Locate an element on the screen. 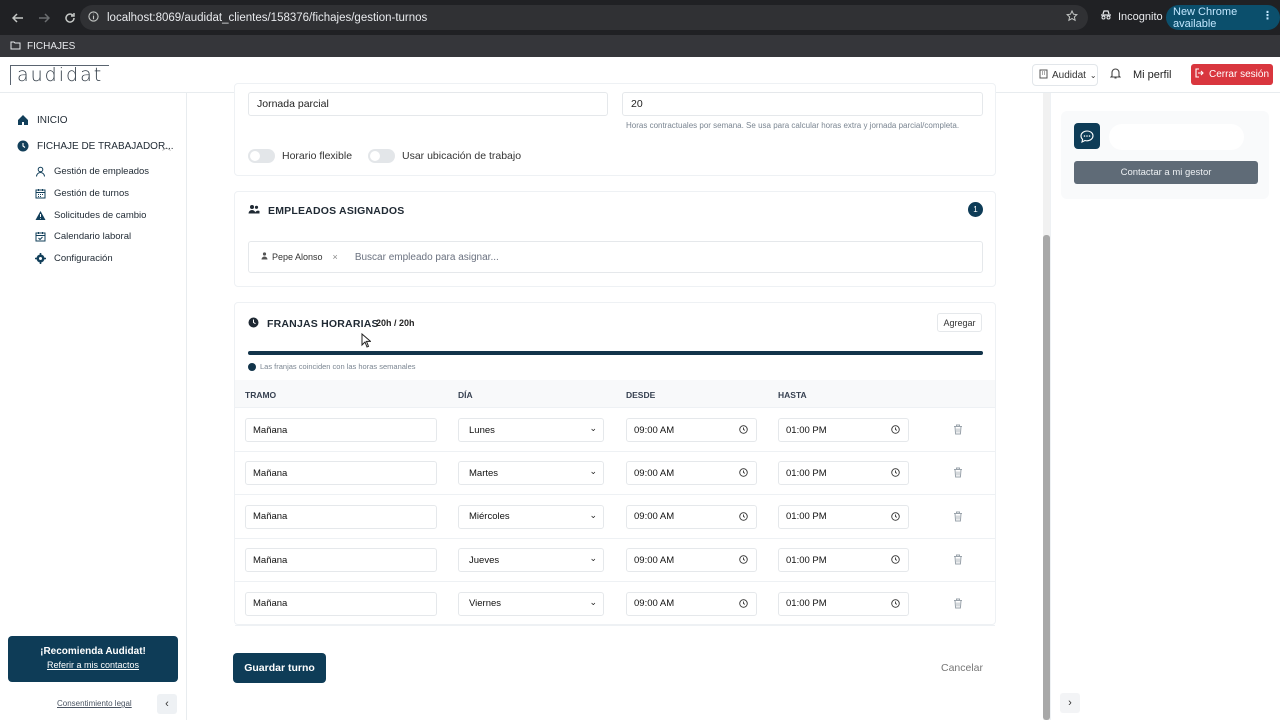 This screenshot has width=1280, height=720. logout-button: Cerrar sesión is located at coordinates (1232, 74).